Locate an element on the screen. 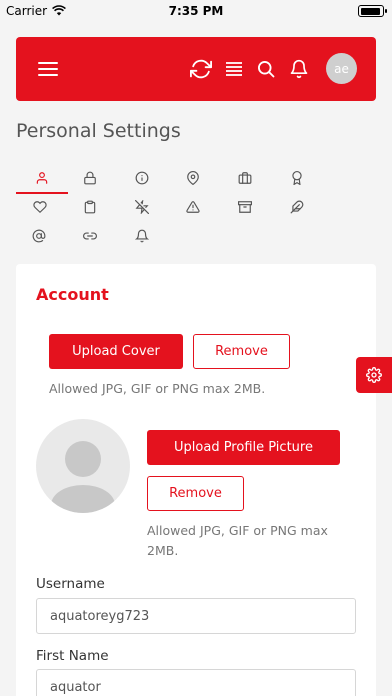 Image resolution: width=392 pixels, height=696 pixels. remove-cover-button: Remove is located at coordinates (241, 351).